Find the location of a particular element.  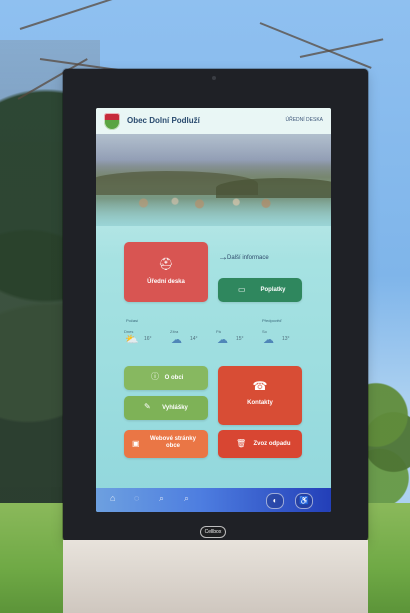

public-notices-tile: ✎ Vyhlášky is located at coordinates (166, 408).